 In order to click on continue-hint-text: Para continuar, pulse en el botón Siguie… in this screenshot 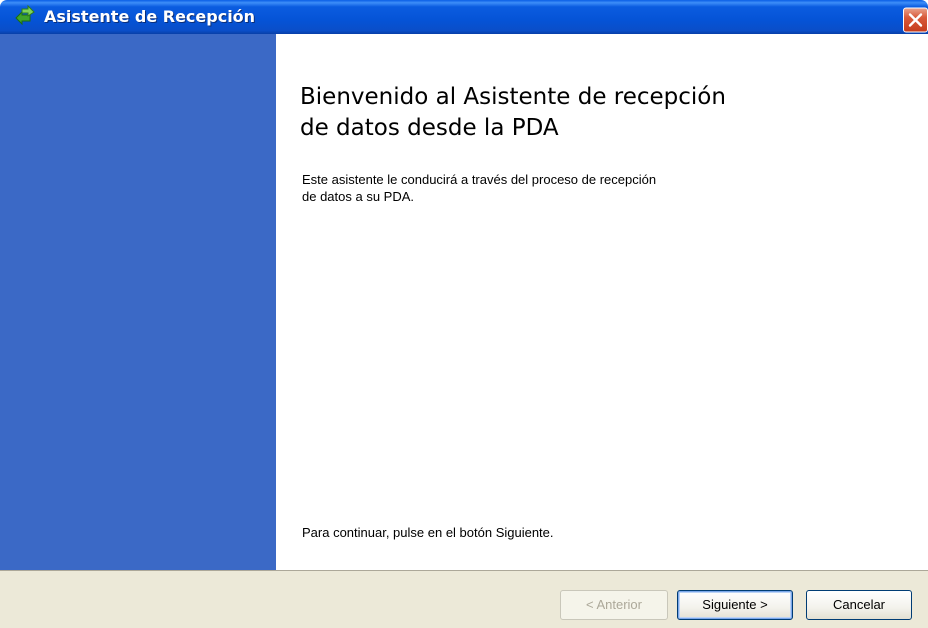, I will do `click(428, 532)`.